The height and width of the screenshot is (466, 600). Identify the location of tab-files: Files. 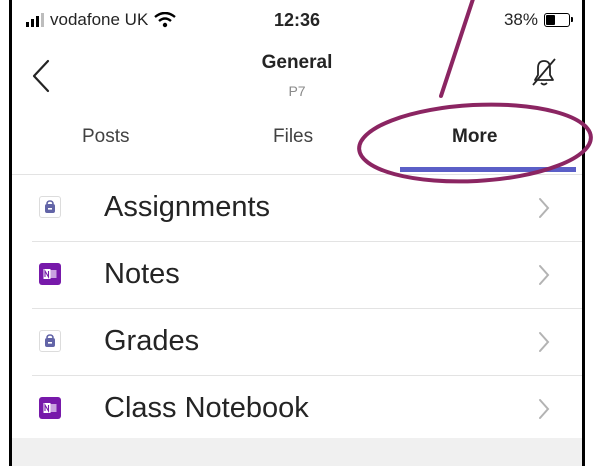
(293, 137).